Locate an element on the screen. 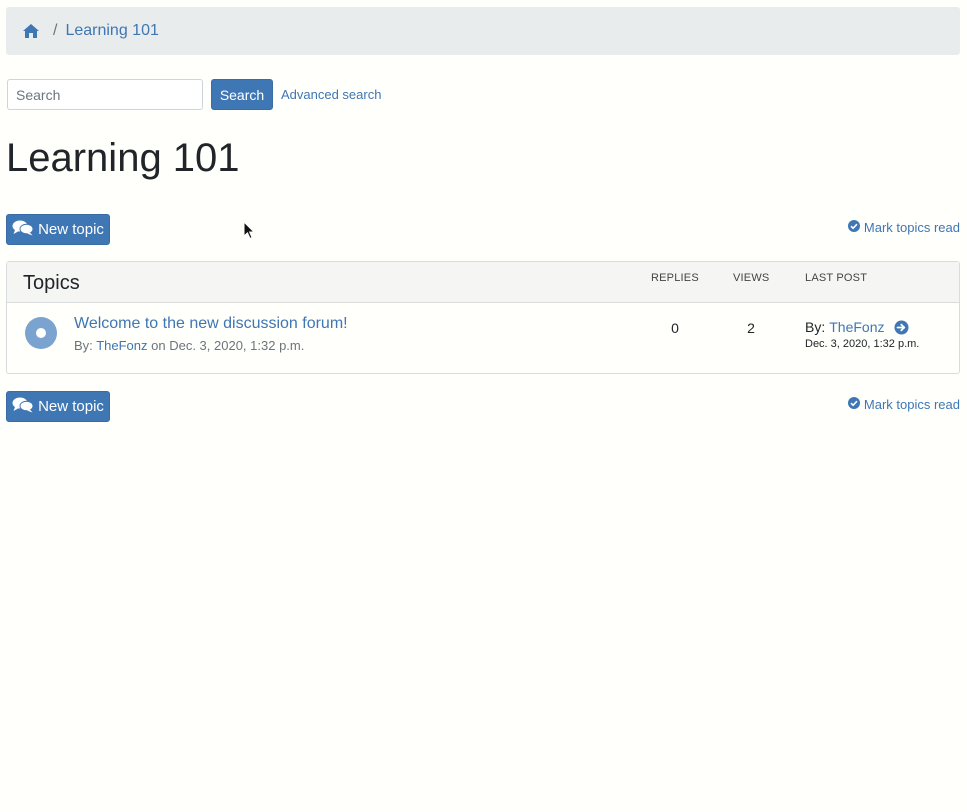 This screenshot has width=967, height=812. topic-title-link: Welcome to the new discussion forum! is located at coordinates (211, 324).